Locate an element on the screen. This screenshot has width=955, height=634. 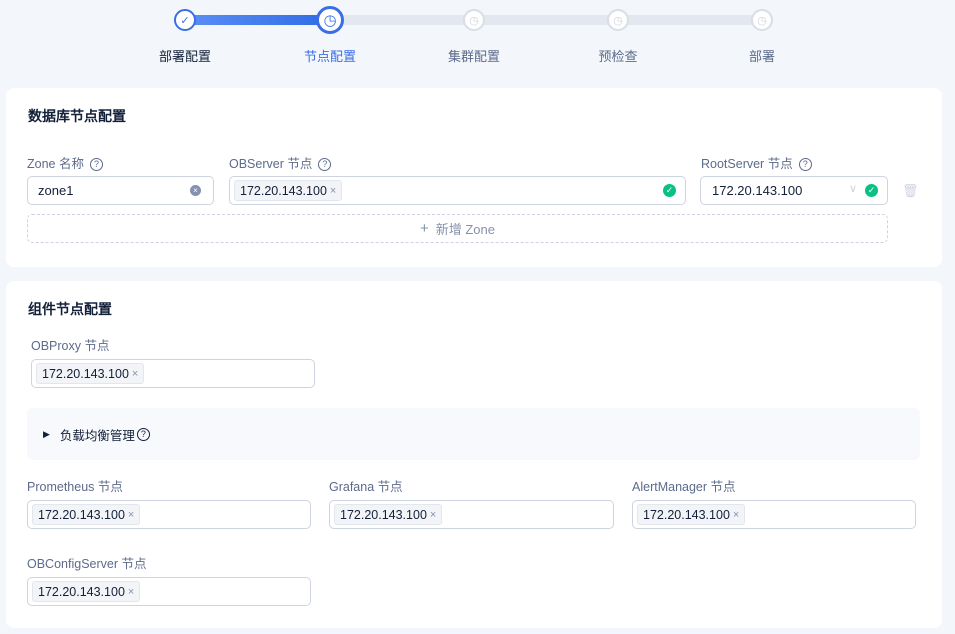
zone-label: Zone 名称? is located at coordinates (65, 162).